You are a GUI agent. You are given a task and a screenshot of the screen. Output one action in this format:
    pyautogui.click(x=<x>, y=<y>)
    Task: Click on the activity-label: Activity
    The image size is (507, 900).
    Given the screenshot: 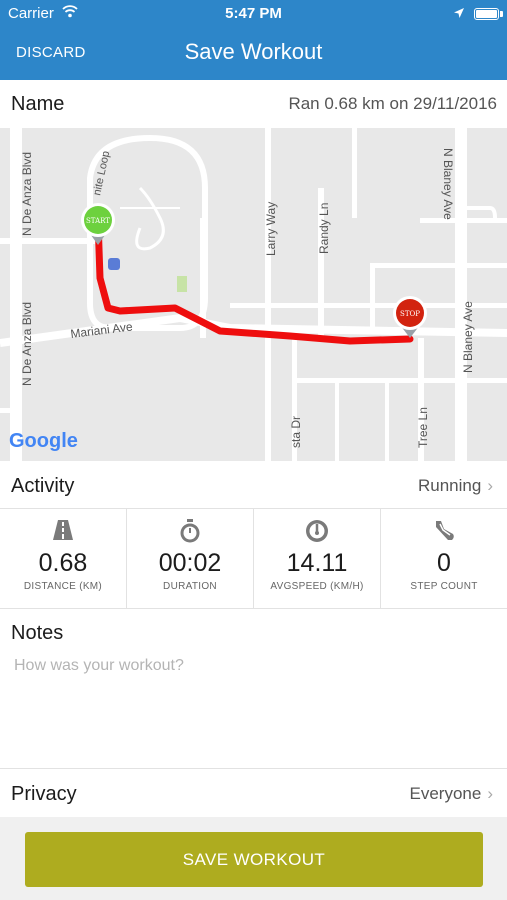 What is the action you would take?
    pyautogui.click(x=43, y=486)
    